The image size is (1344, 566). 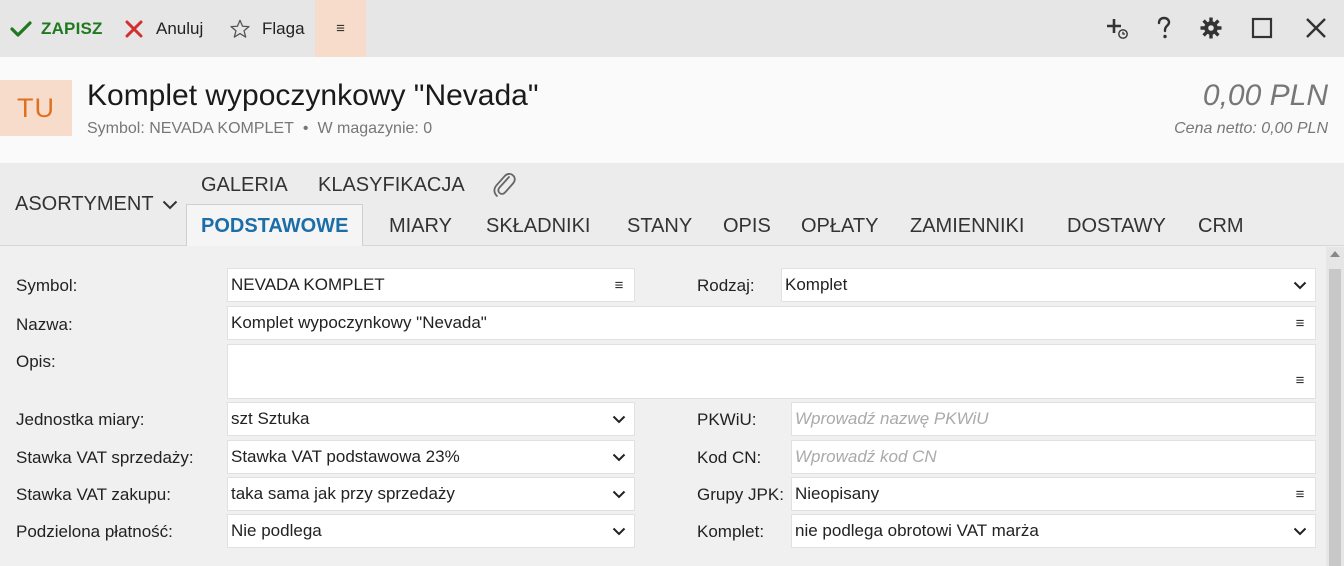 I want to click on toolbar: ZAPISZ Anuluj Flaga ≡, so click(x=672, y=28).